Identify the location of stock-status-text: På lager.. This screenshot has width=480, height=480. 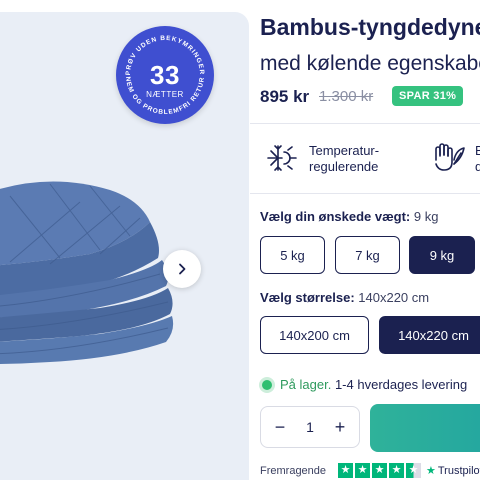
(306, 384).